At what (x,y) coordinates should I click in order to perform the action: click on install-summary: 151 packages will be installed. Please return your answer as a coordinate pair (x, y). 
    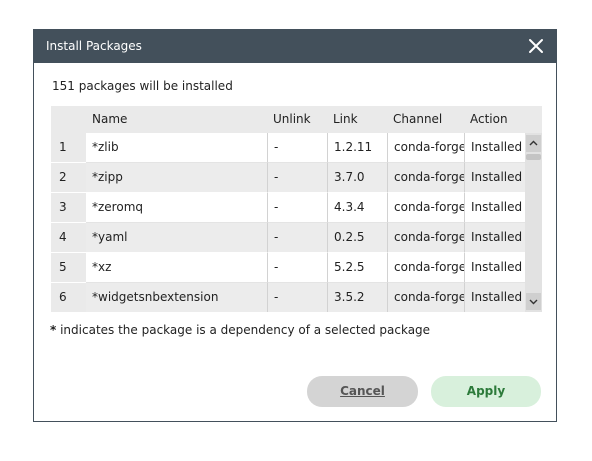
    Looking at the image, I should click on (142, 86).